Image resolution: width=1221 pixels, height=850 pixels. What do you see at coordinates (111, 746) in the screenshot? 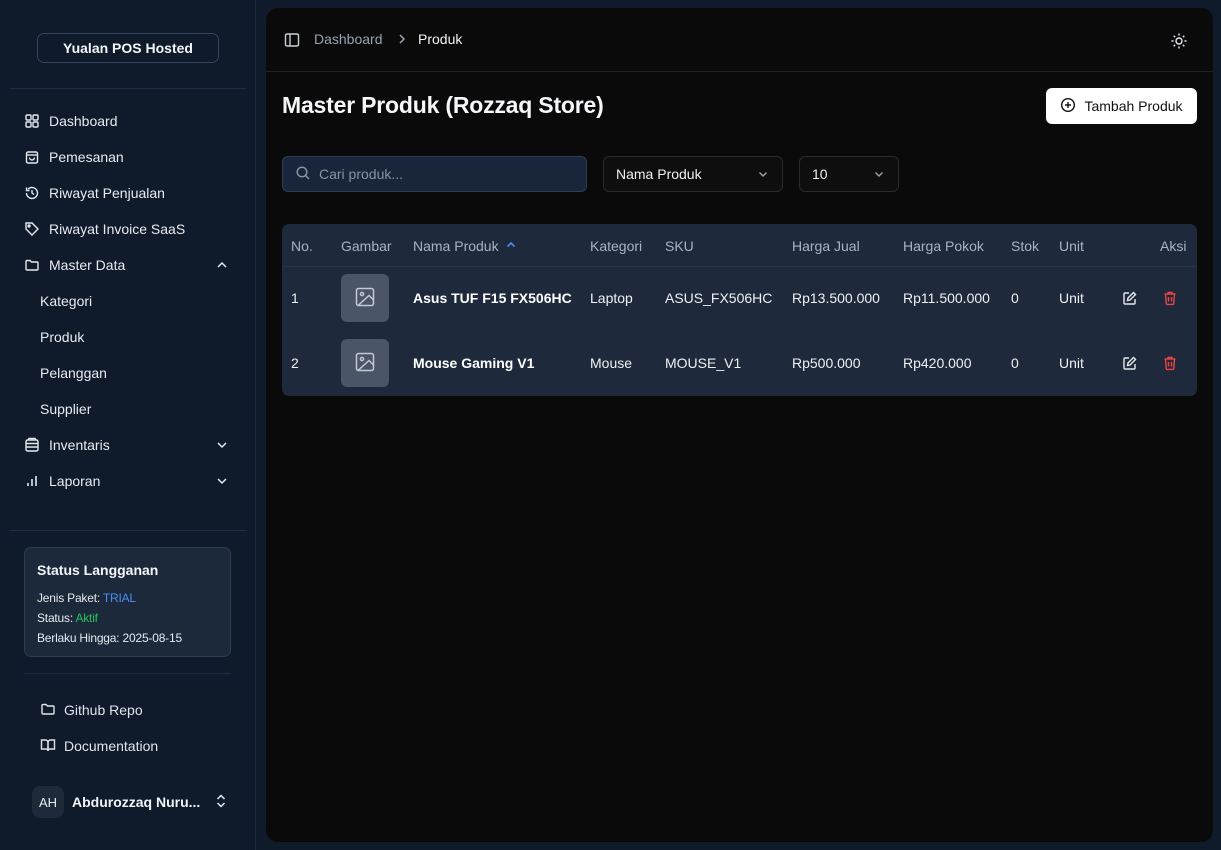
I see `footer-link-label: Documentation` at bounding box center [111, 746].